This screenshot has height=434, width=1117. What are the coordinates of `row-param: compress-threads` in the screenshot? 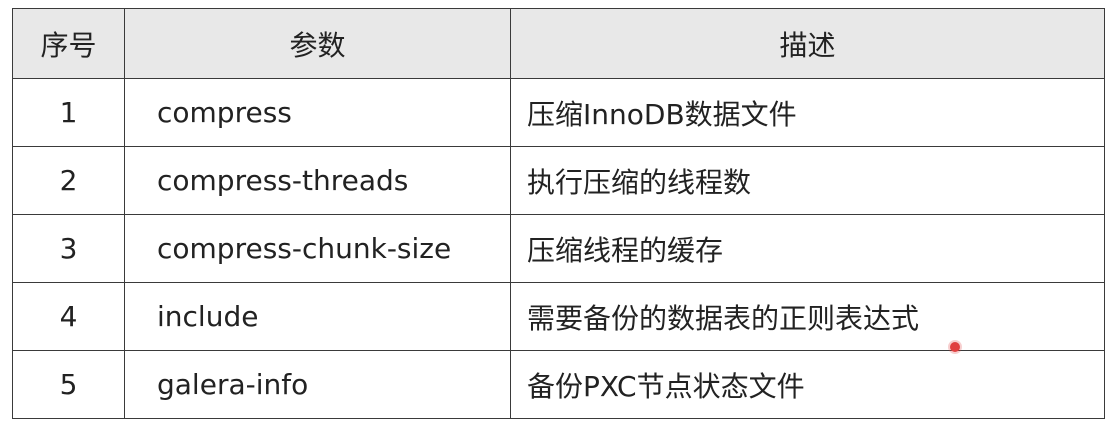 It's located at (317, 180).